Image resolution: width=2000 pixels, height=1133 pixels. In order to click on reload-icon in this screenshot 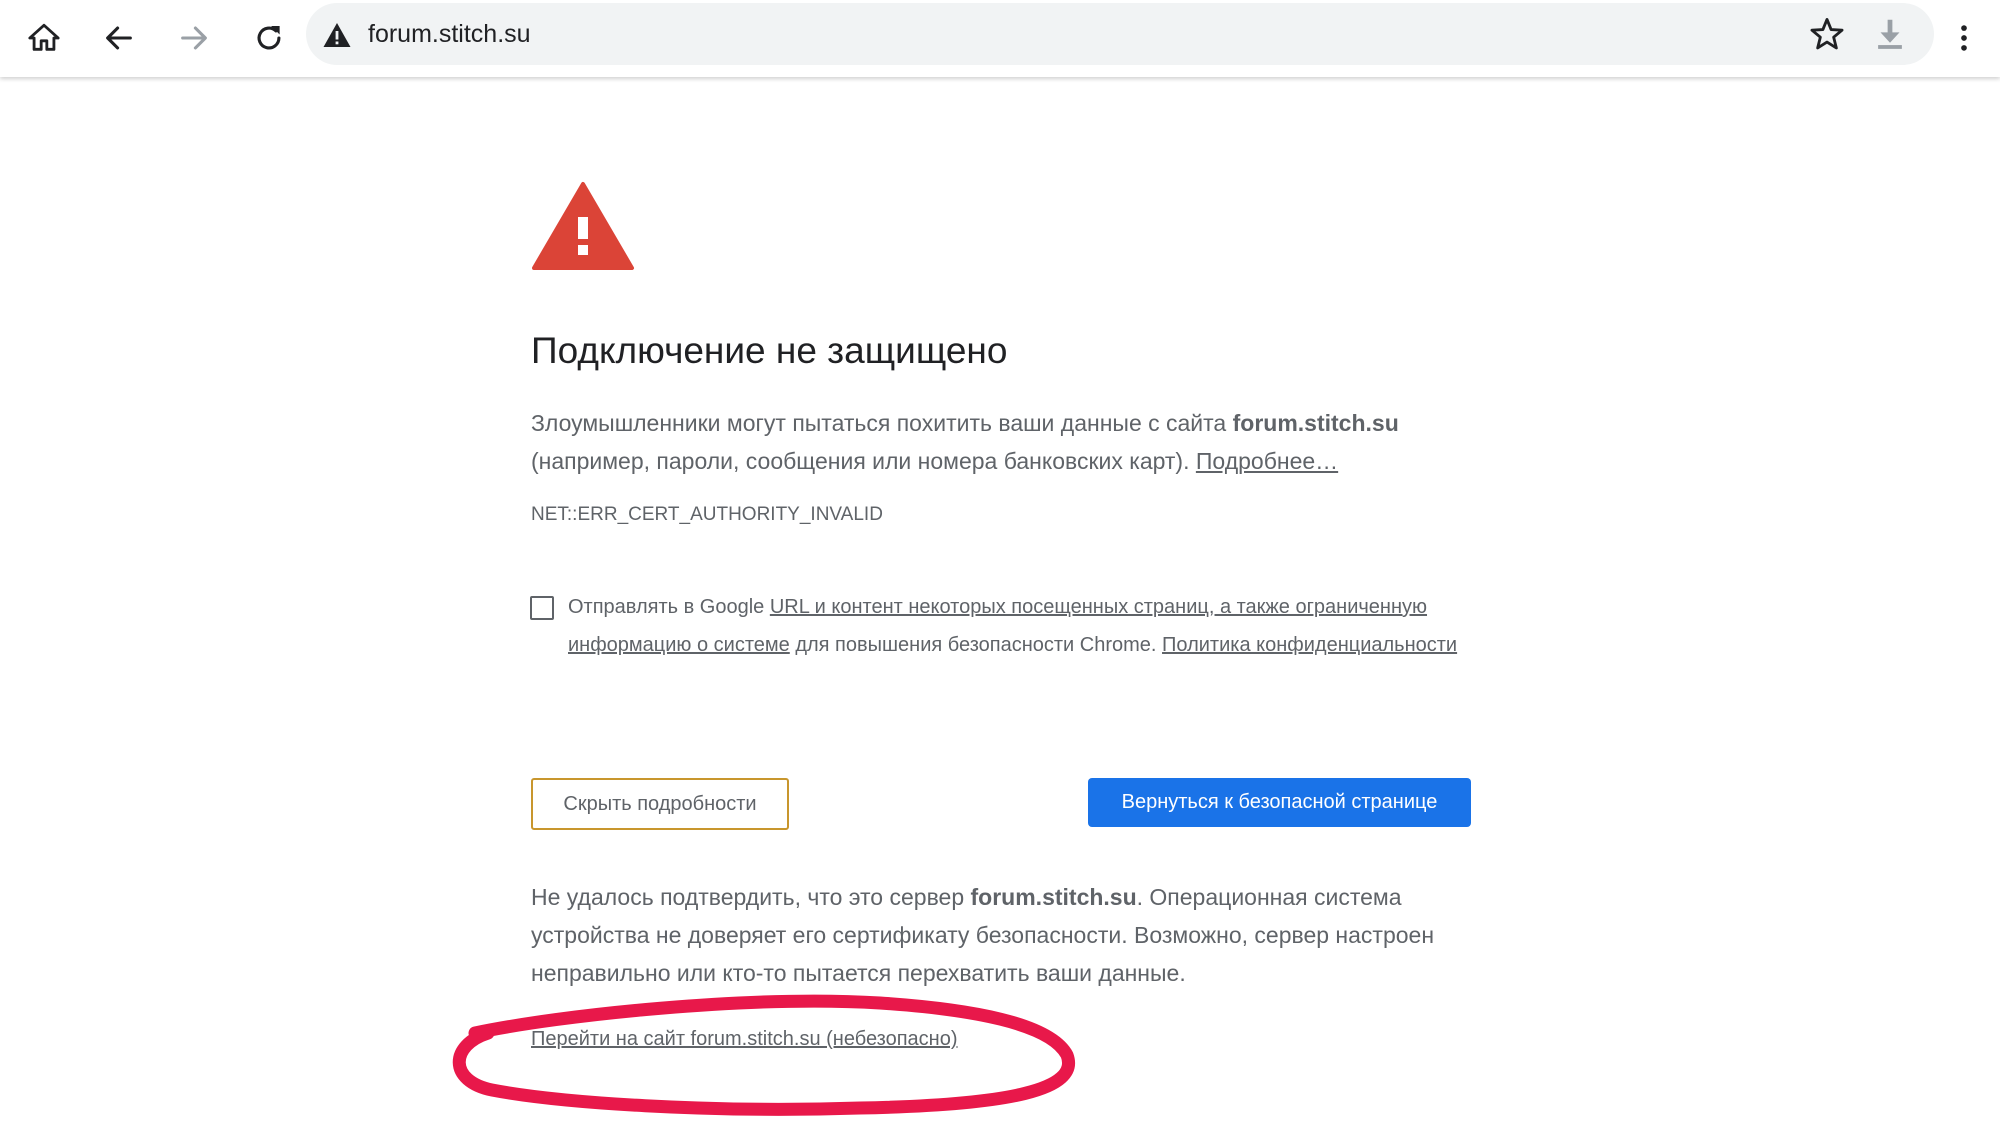, I will do `click(269, 37)`.